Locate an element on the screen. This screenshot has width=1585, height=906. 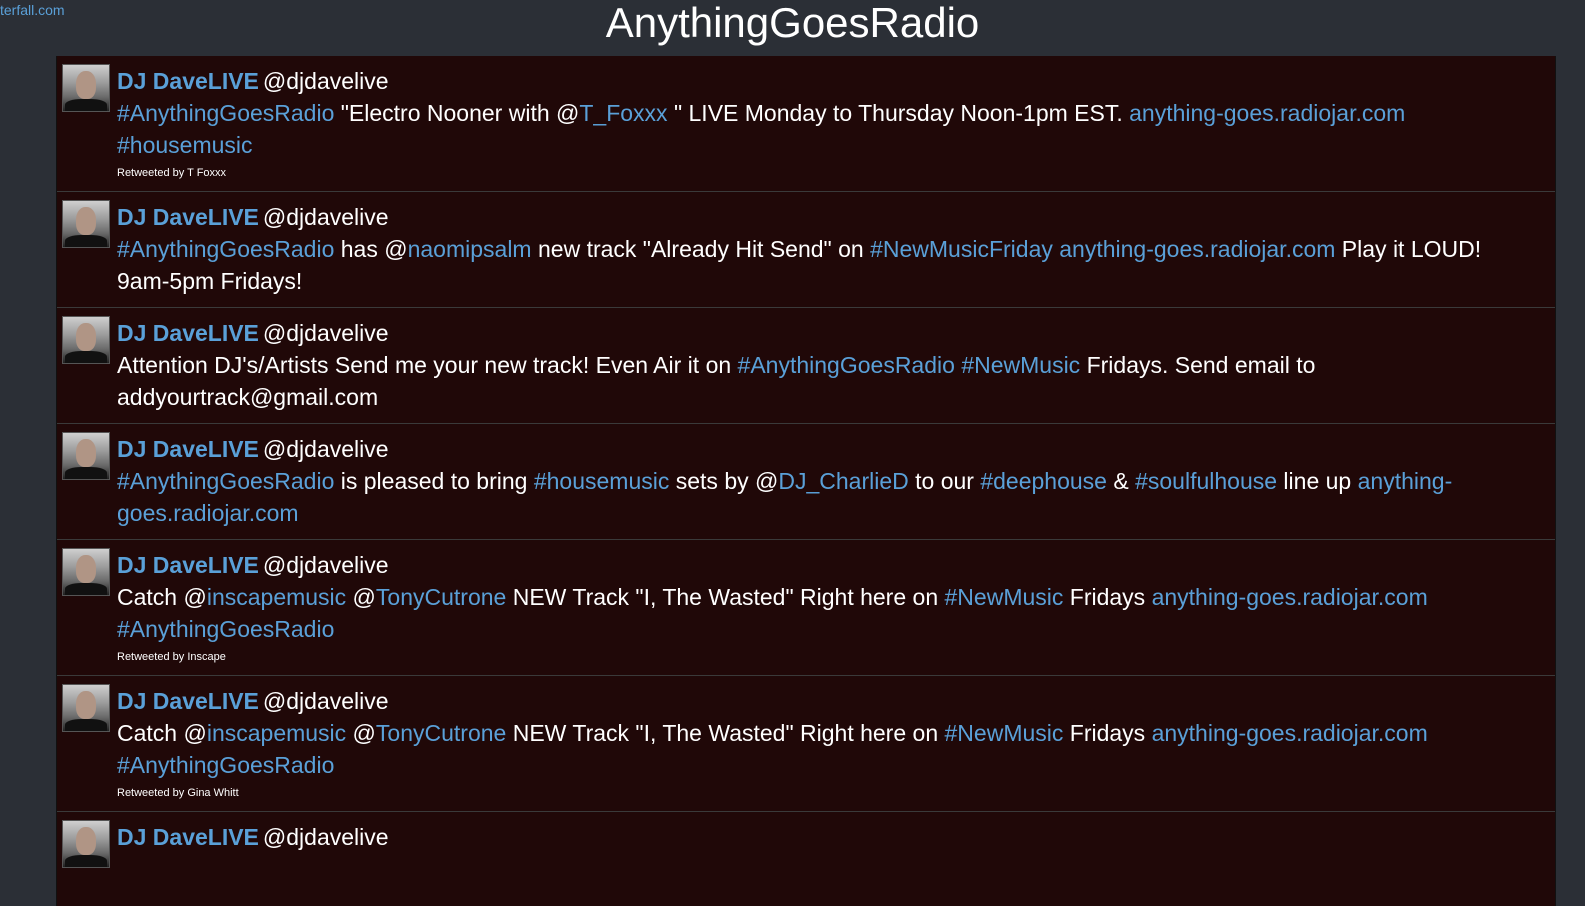
tweet-text-segment: to our is located at coordinates (944, 481).